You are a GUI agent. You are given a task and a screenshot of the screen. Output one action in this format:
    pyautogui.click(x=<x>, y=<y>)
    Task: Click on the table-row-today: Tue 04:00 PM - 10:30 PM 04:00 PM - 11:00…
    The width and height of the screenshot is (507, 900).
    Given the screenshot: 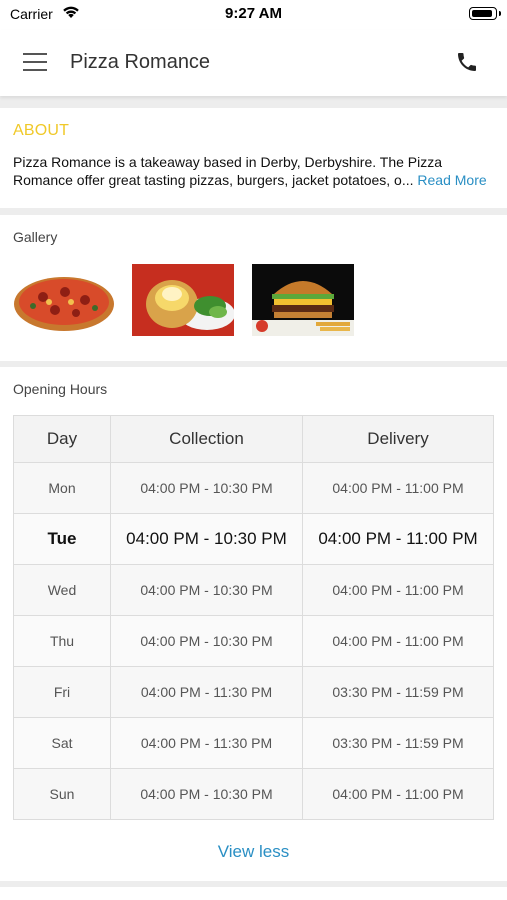 What is the action you would take?
    pyautogui.click(x=253, y=539)
    